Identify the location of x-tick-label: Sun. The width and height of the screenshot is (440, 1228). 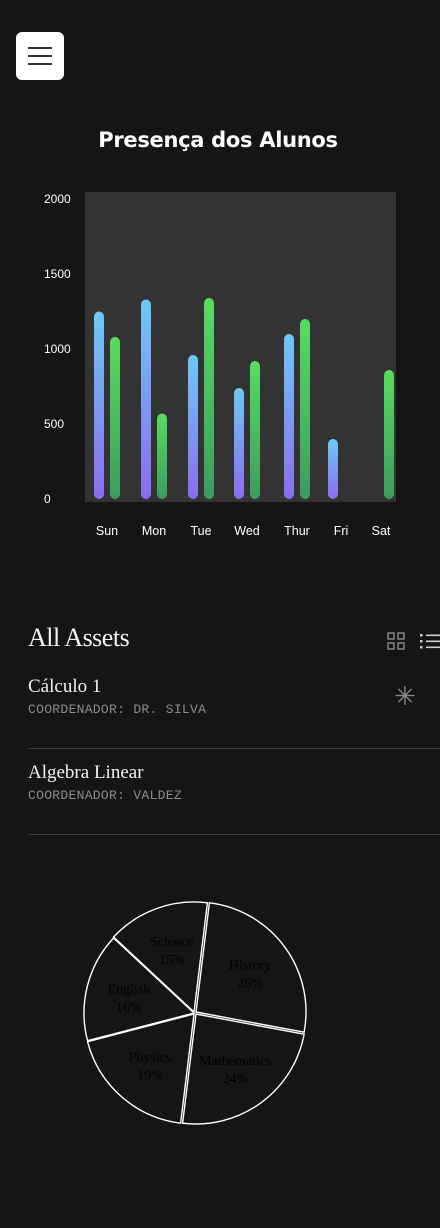
(107, 531).